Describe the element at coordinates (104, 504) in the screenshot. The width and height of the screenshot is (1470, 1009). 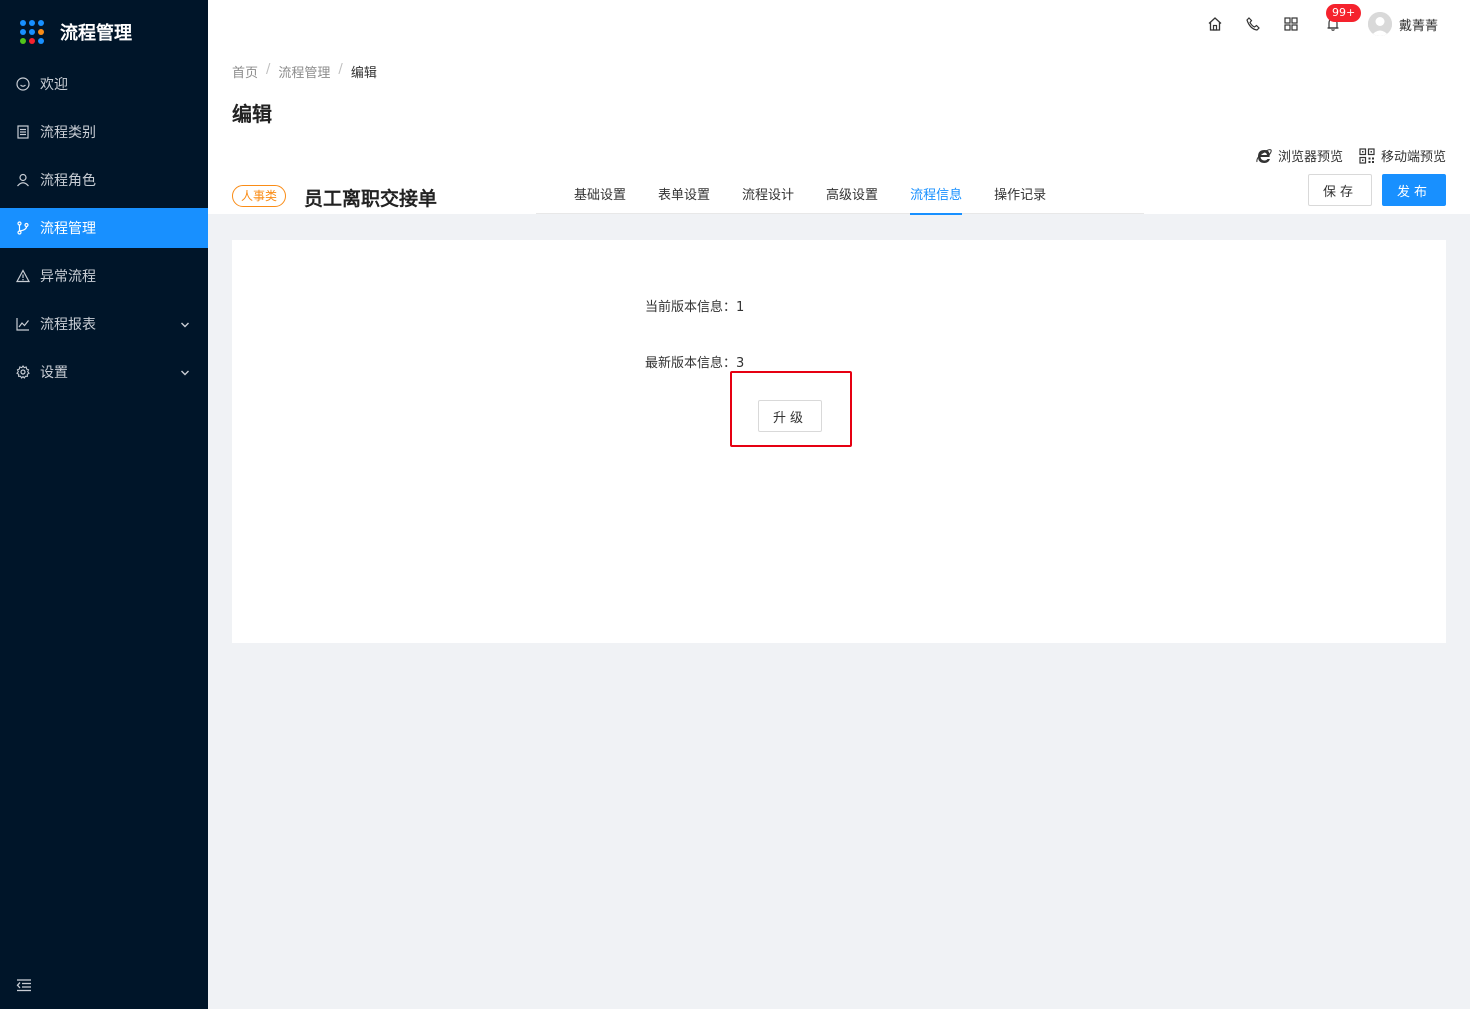
I see `sidebar: 流程管理 欢迎 流程类别 流程角色 流程管理 异常流程 流程报表 设置` at that location.